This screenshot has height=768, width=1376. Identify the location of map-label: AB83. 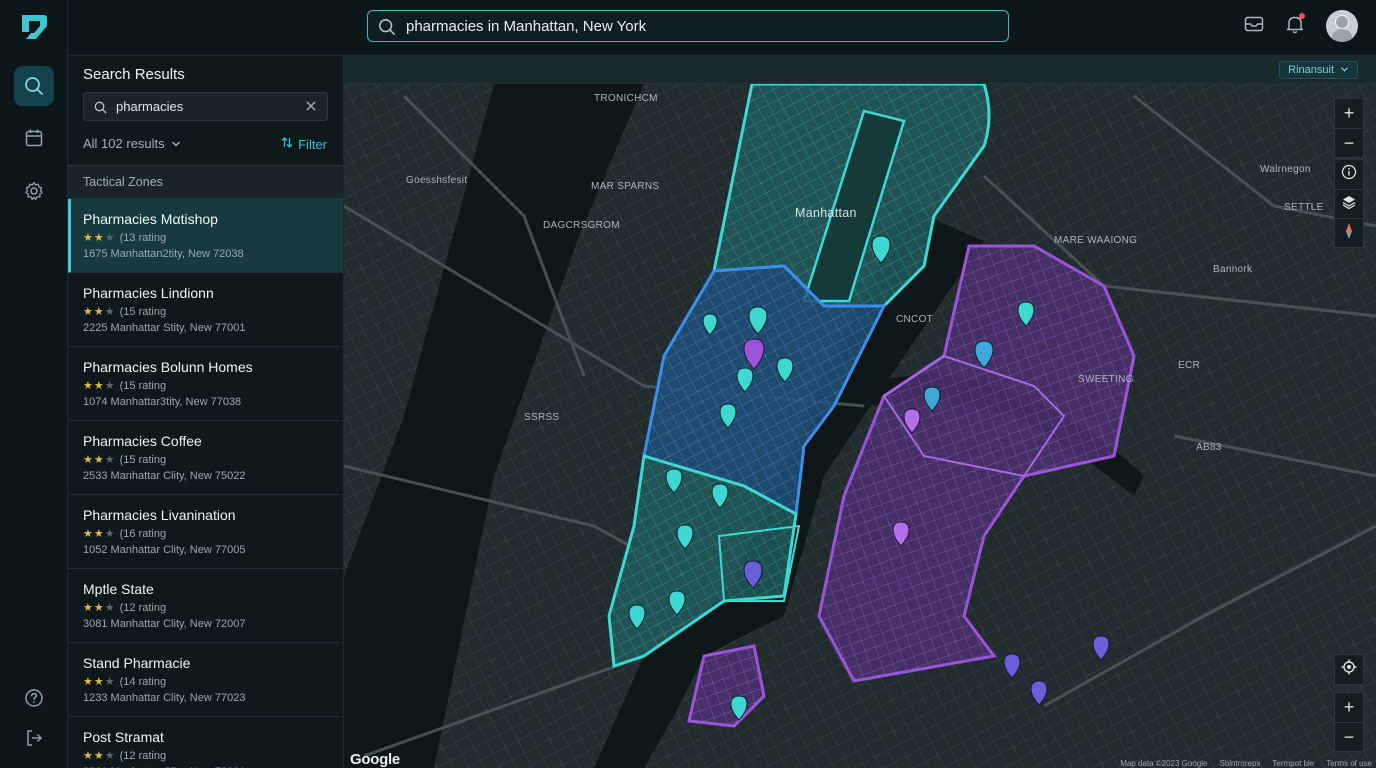
(1209, 447).